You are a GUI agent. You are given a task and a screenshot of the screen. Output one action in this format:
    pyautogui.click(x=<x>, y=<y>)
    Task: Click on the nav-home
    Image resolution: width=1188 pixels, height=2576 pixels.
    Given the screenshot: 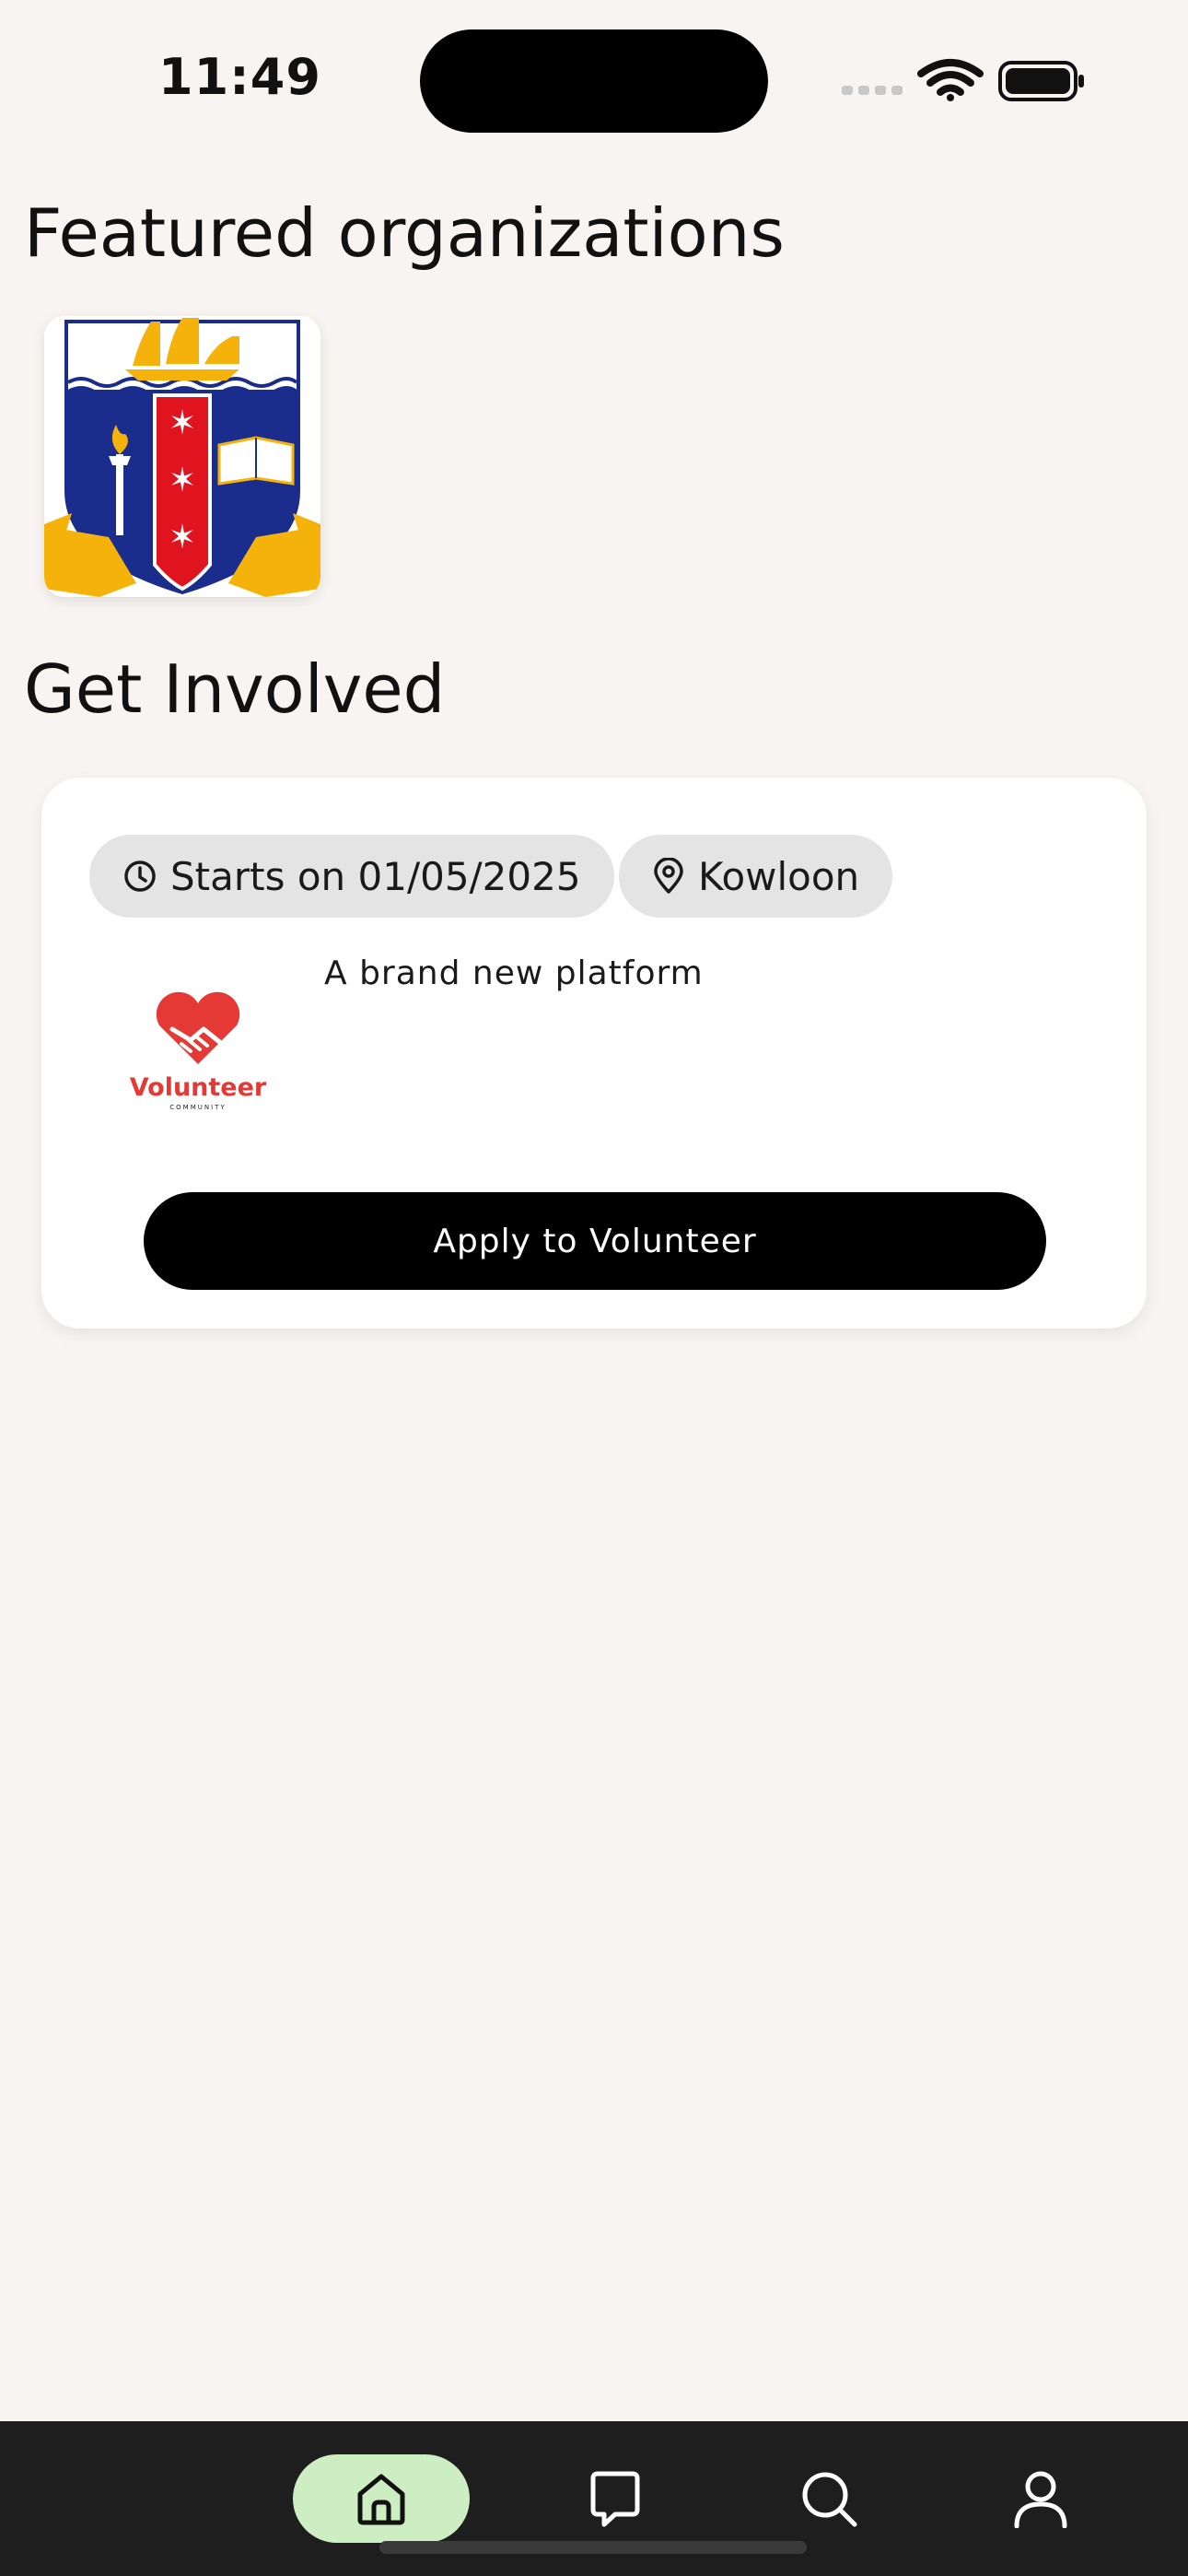 What is the action you would take?
    pyautogui.click(x=381, y=2498)
    